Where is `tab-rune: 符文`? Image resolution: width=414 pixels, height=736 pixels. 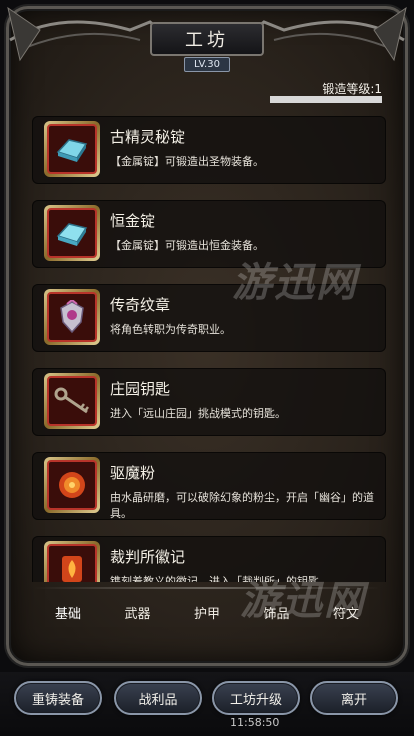
tab-rune: 符文 is located at coordinates (346, 612).